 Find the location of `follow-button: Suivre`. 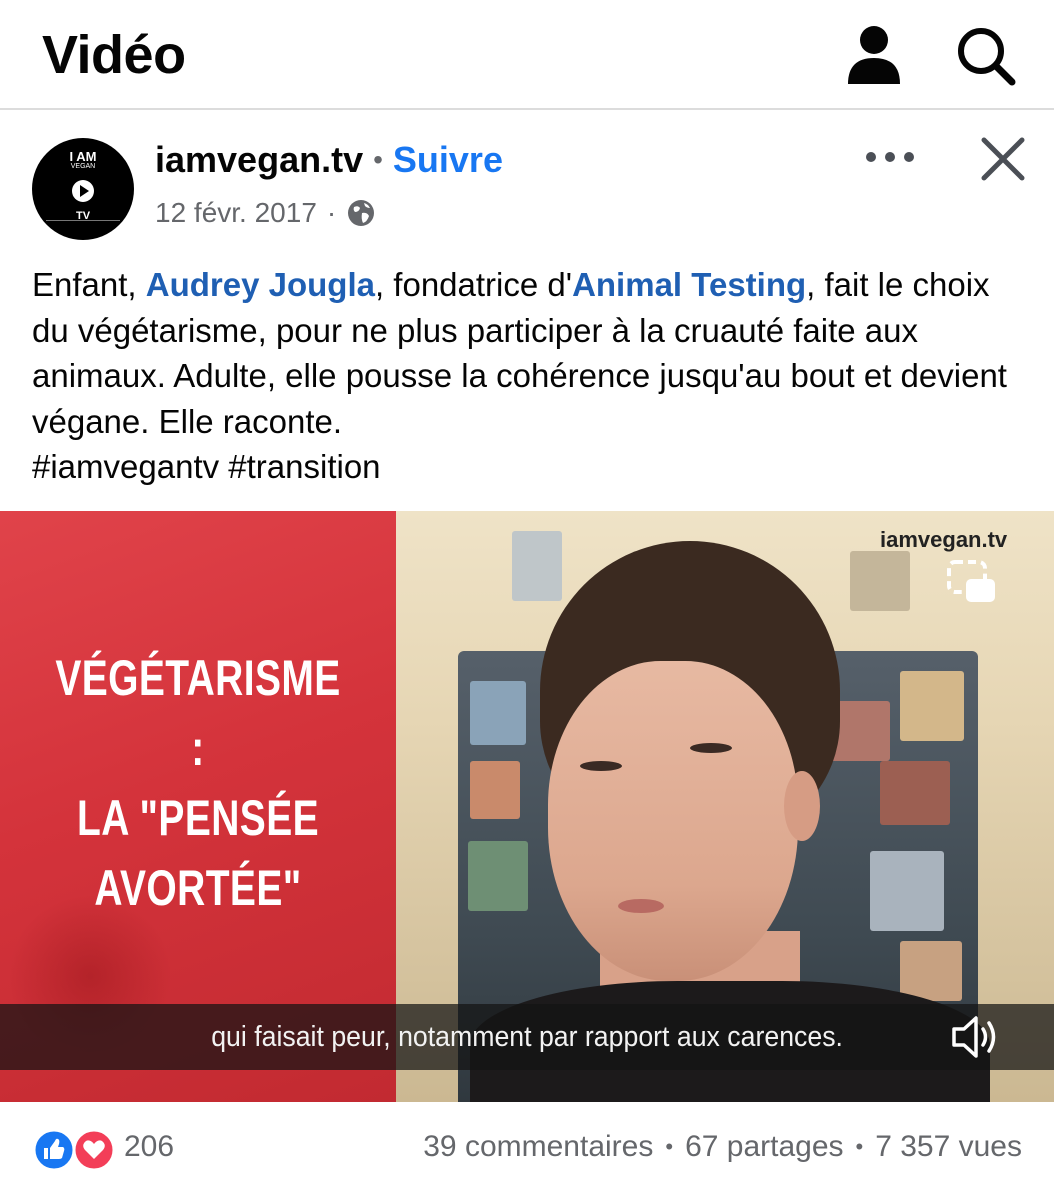

follow-button: Suivre is located at coordinates (448, 160).